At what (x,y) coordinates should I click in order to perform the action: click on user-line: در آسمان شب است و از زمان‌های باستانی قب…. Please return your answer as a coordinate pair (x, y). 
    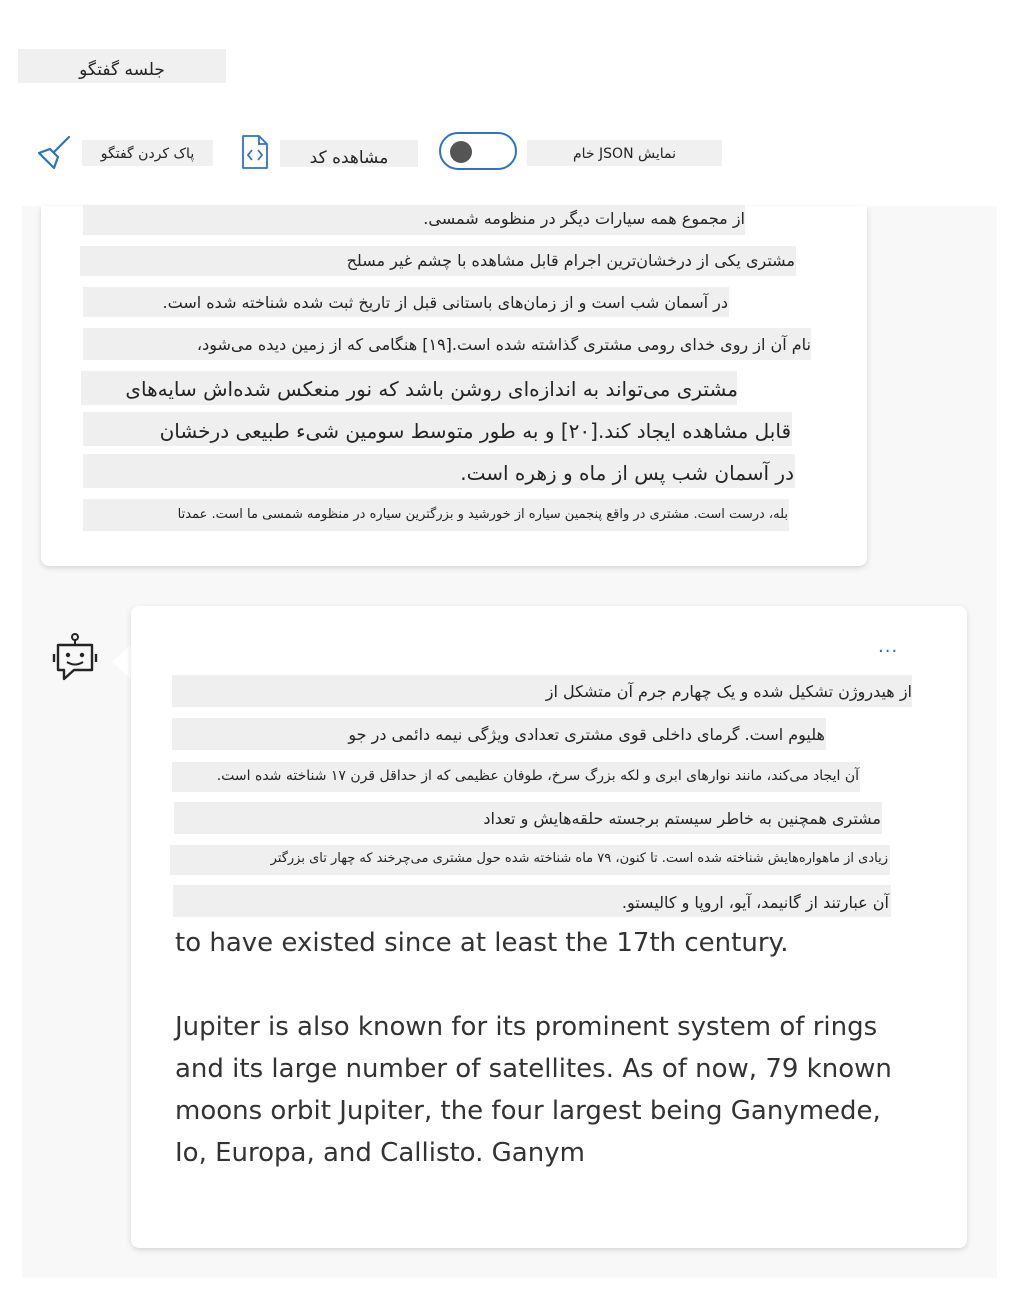
    Looking at the image, I should click on (445, 302).